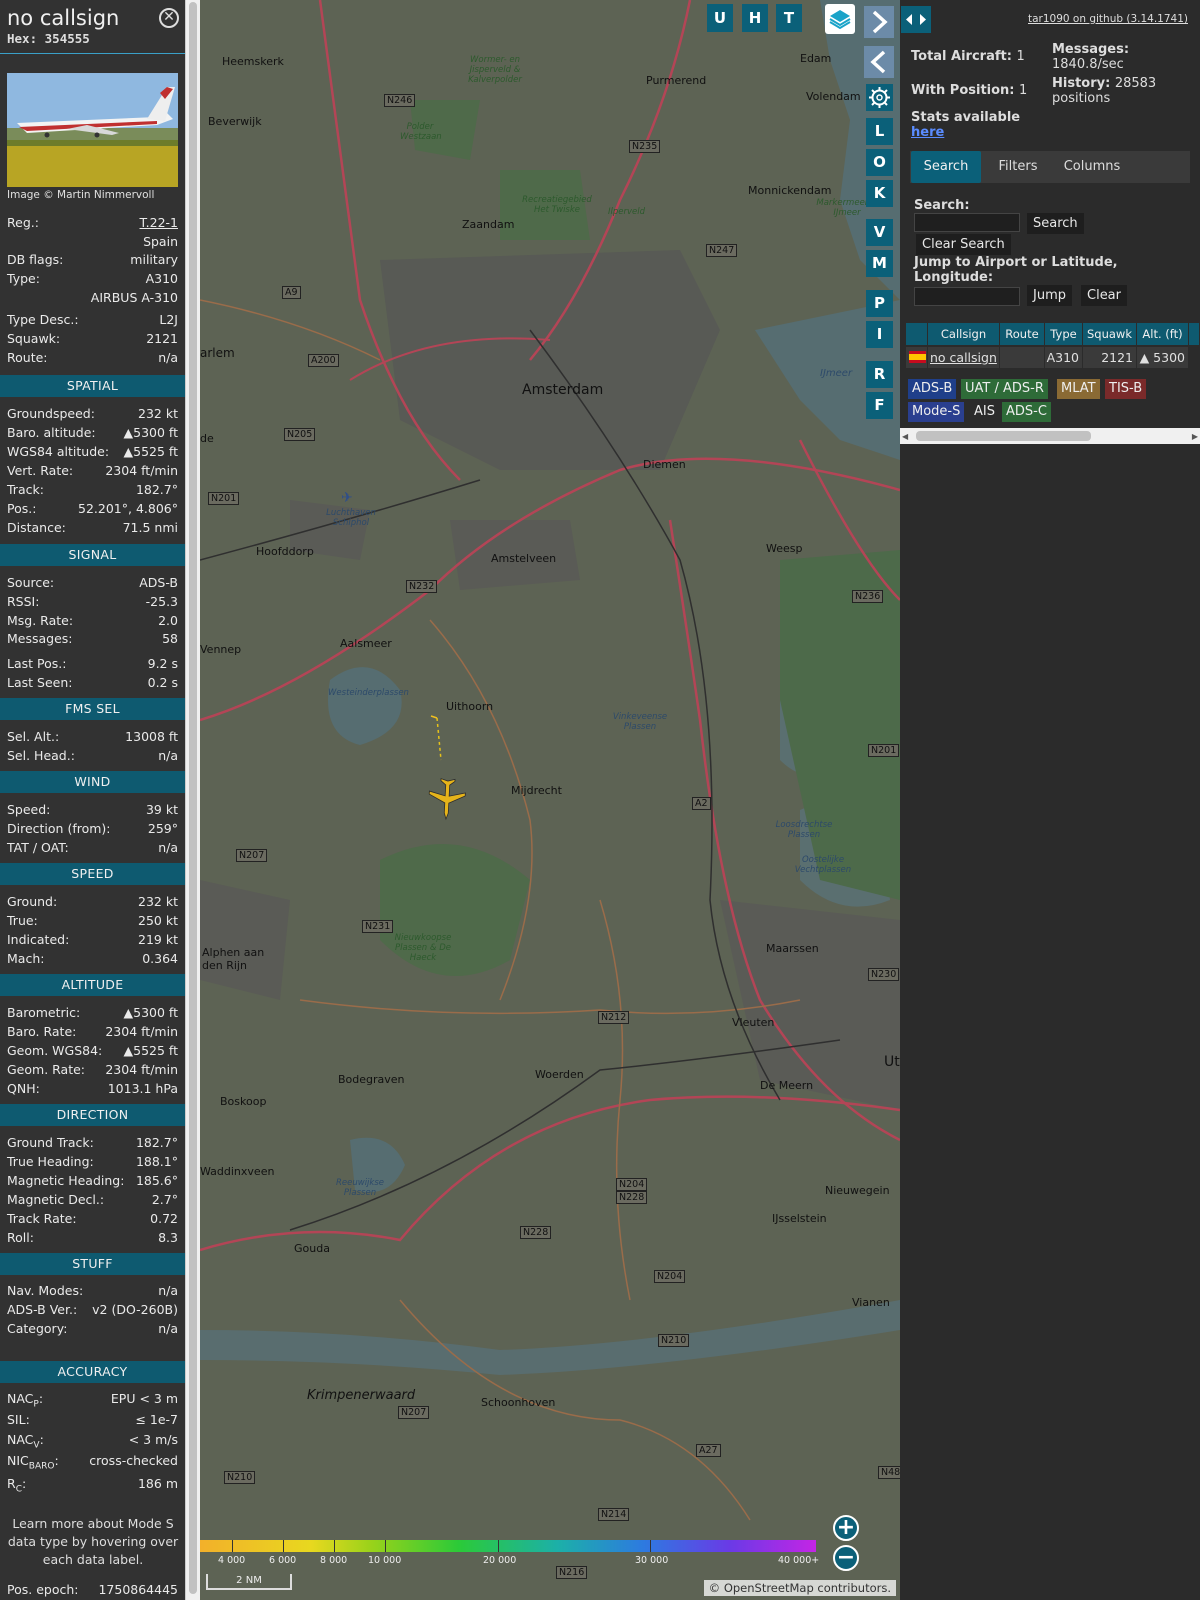 The height and width of the screenshot is (1600, 1200). What do you see at coordinates (1104, 295) in the screenshot?
I see `clear-button: Clear` at bounding box center [1104, 295].